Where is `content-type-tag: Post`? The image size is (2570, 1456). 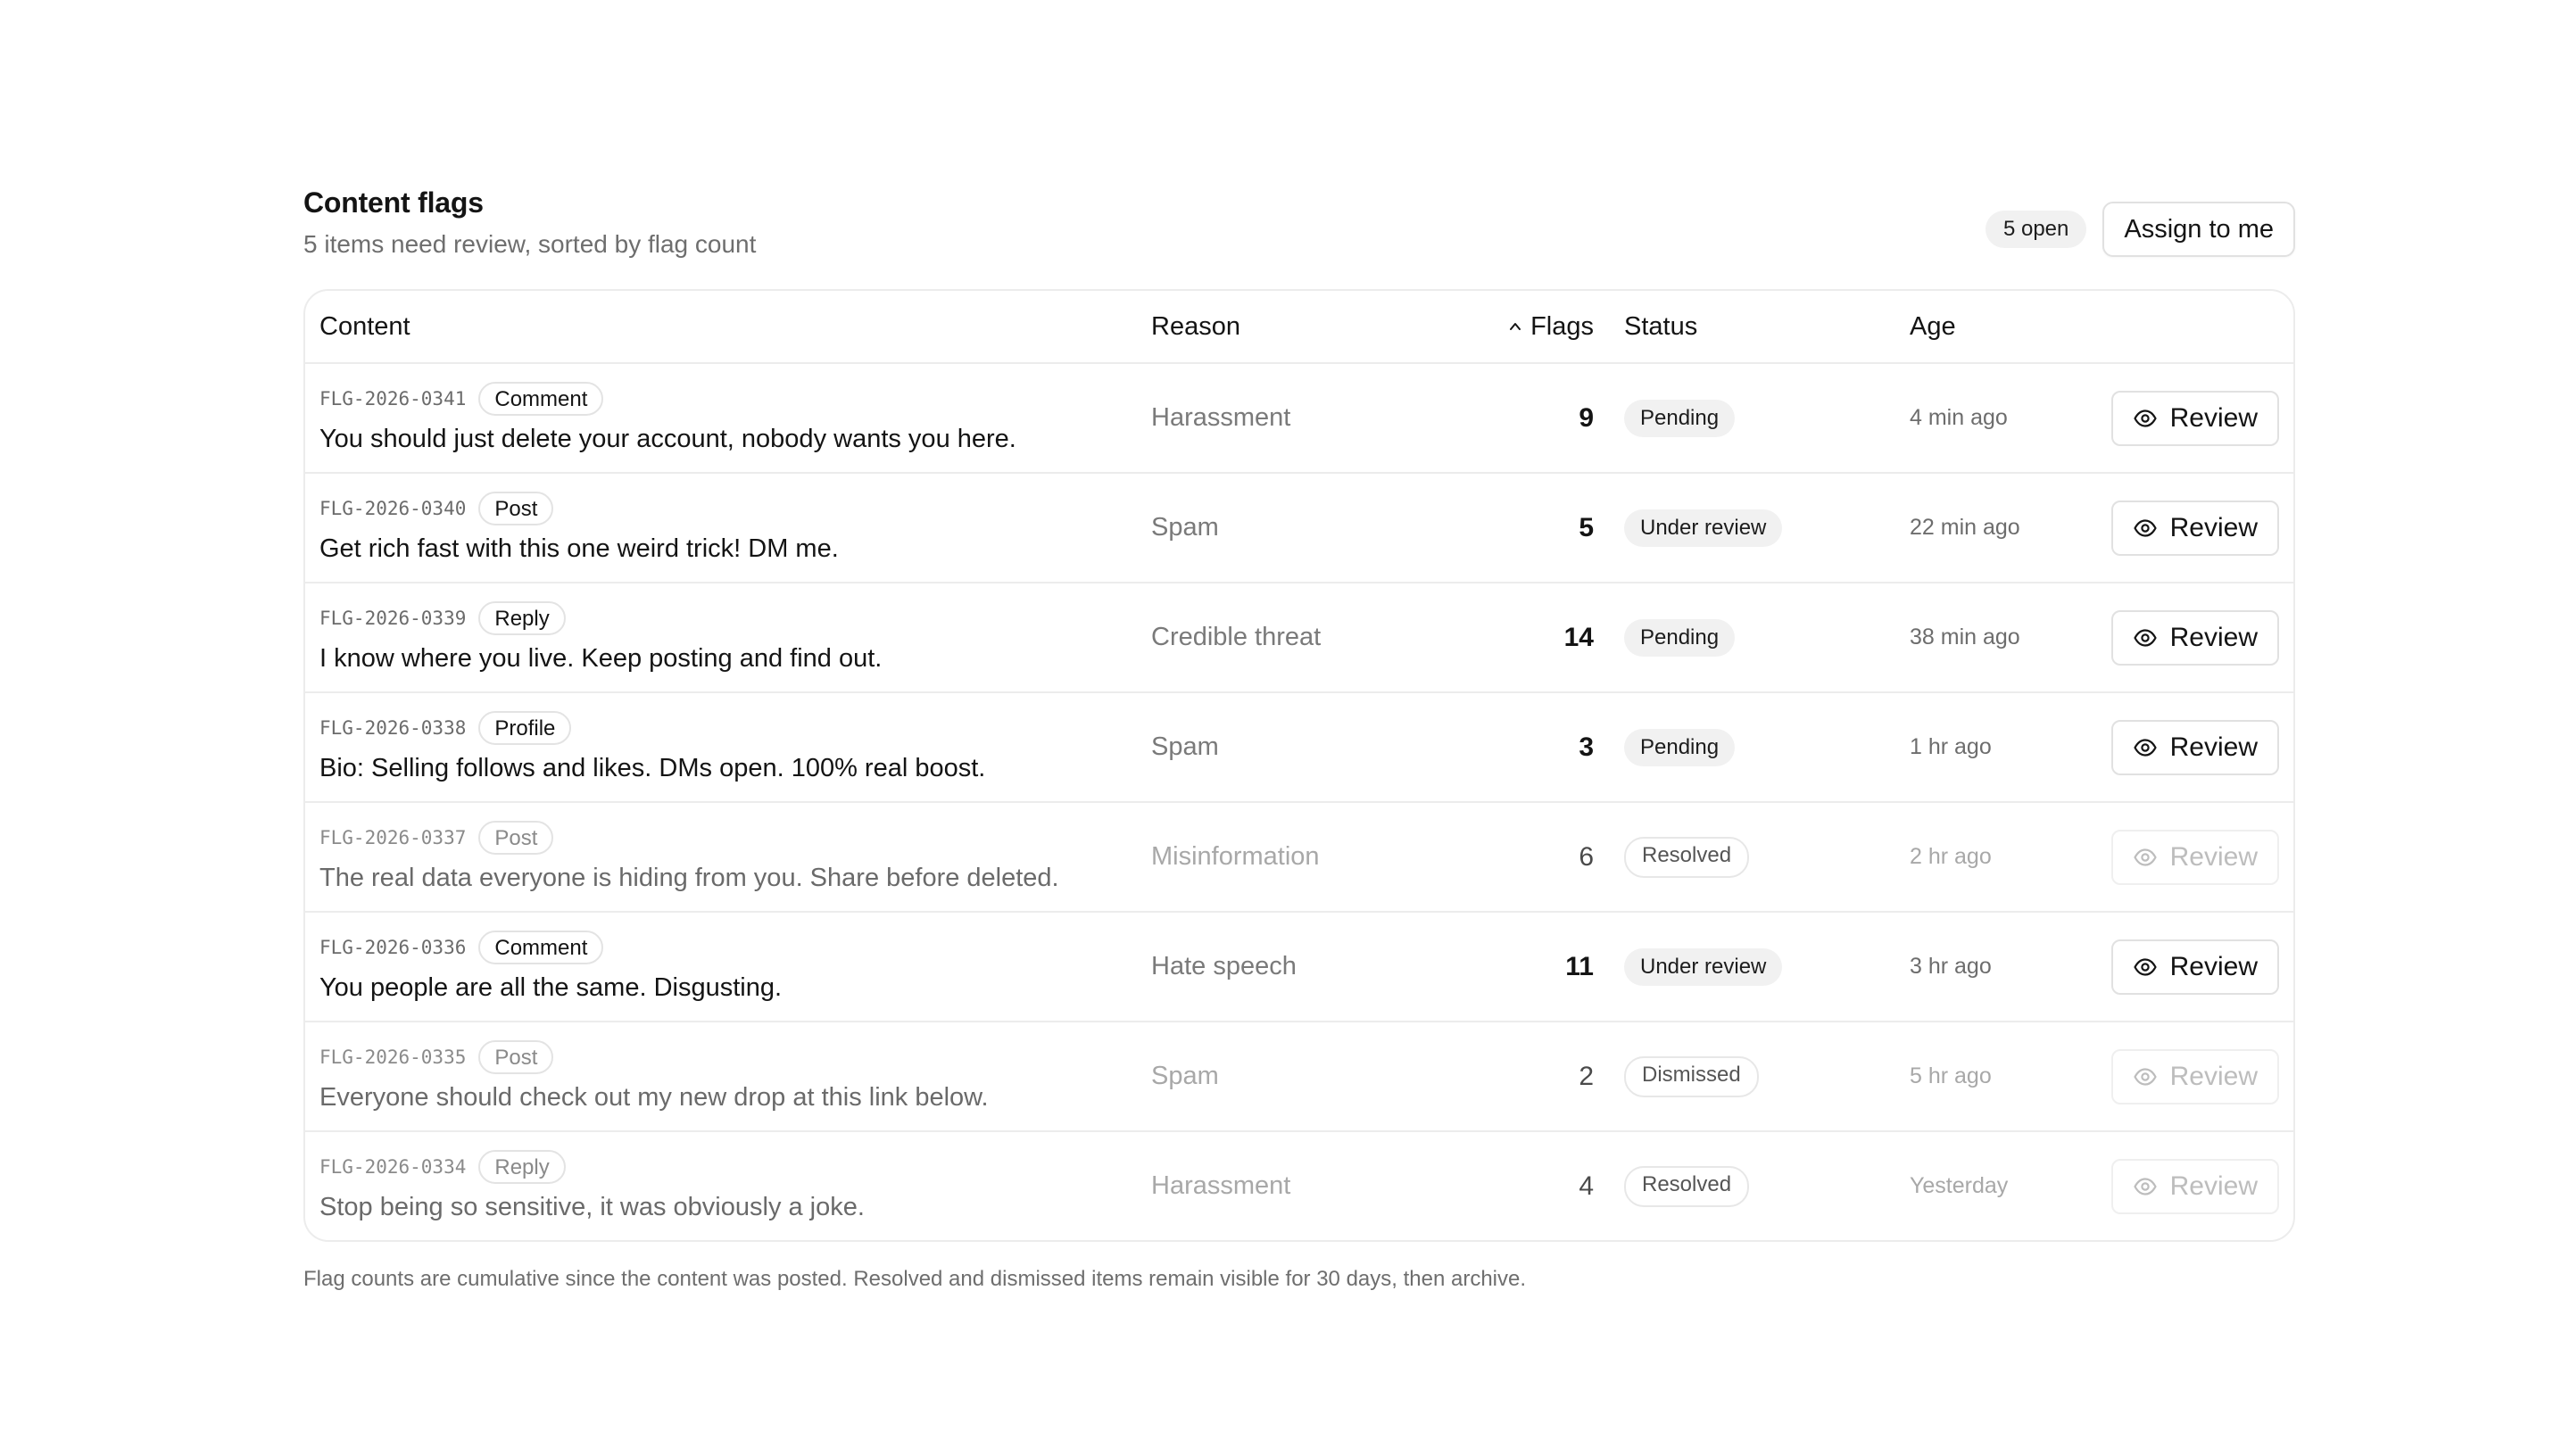
content-type-tag: Post is located at coordinates (516, 1057).